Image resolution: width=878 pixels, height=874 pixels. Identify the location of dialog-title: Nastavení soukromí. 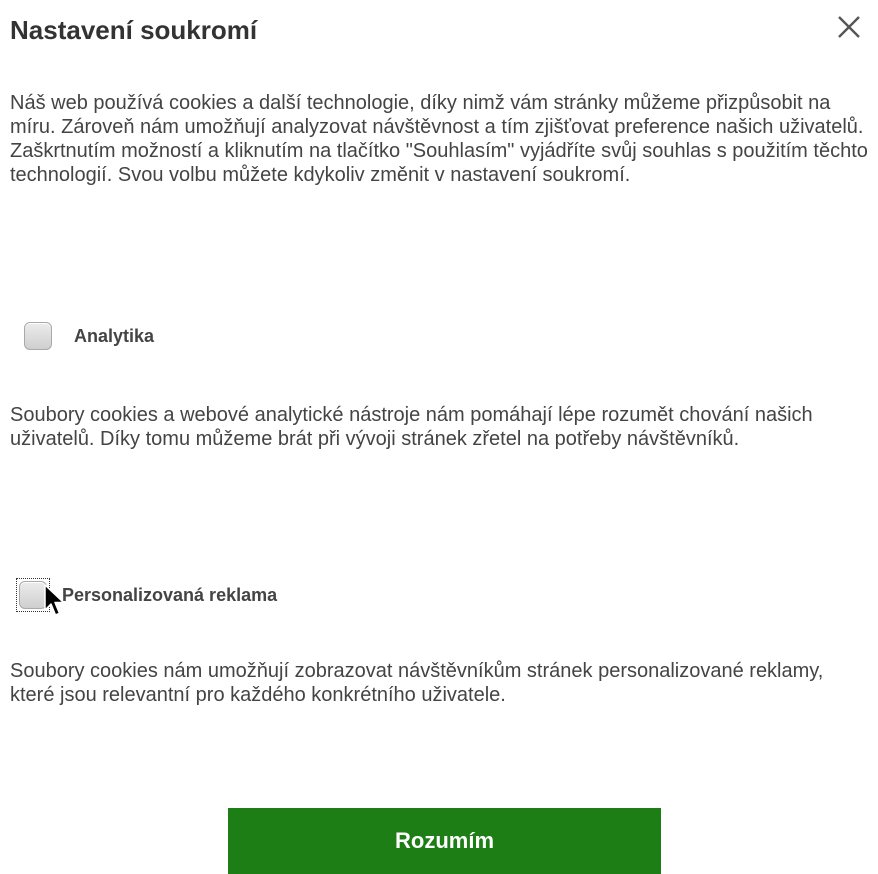
(134, 30).